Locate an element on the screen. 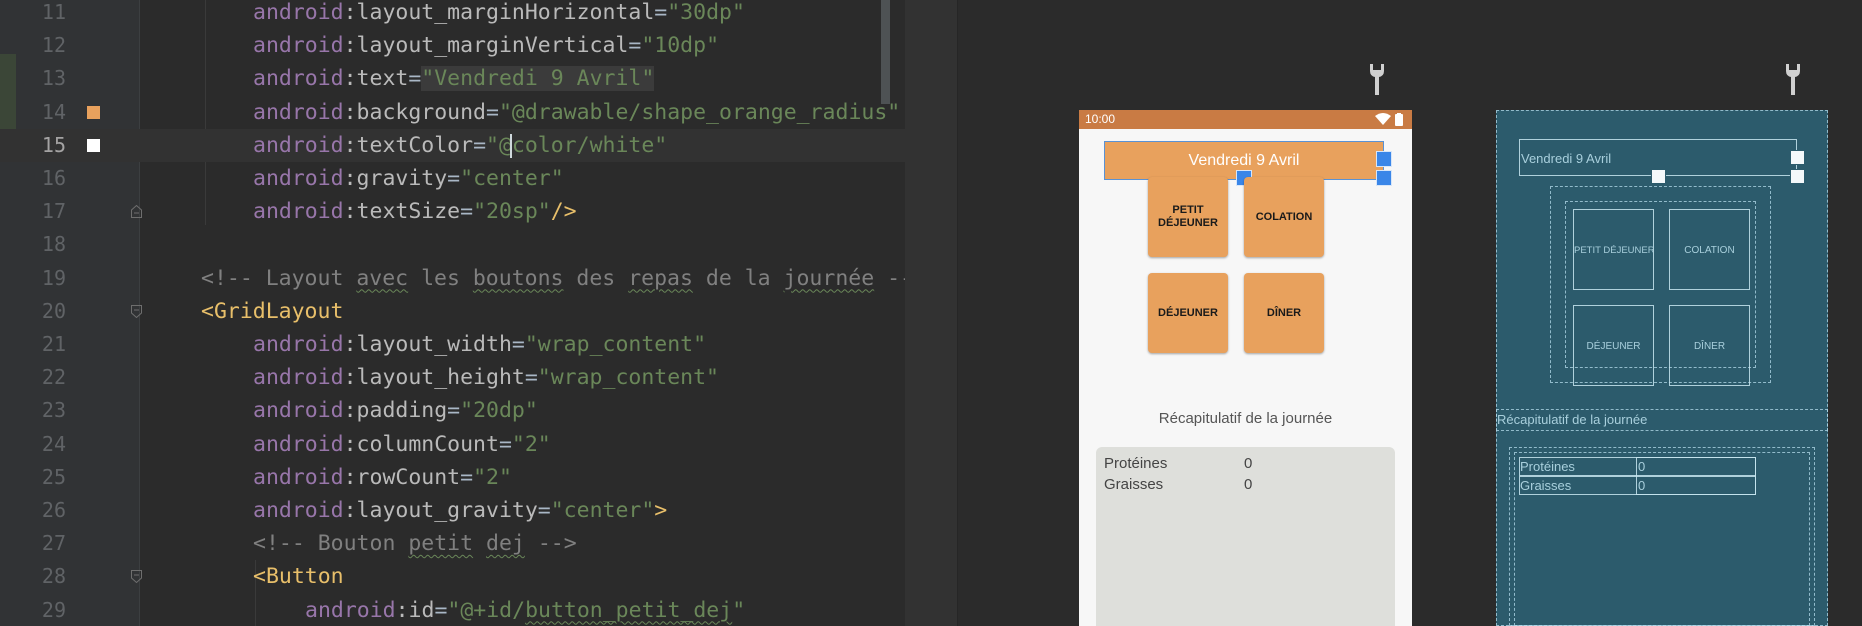 The width and height of the screenshot is (1862, 626). code-text: android:layout_gravity="center"> is located at coordinates (460, 510).